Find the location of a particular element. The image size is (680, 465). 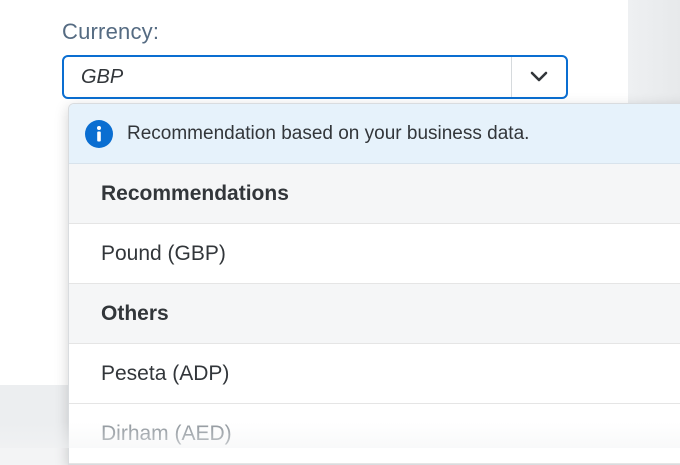

currency-combobox is located at coordinates (315, 77).